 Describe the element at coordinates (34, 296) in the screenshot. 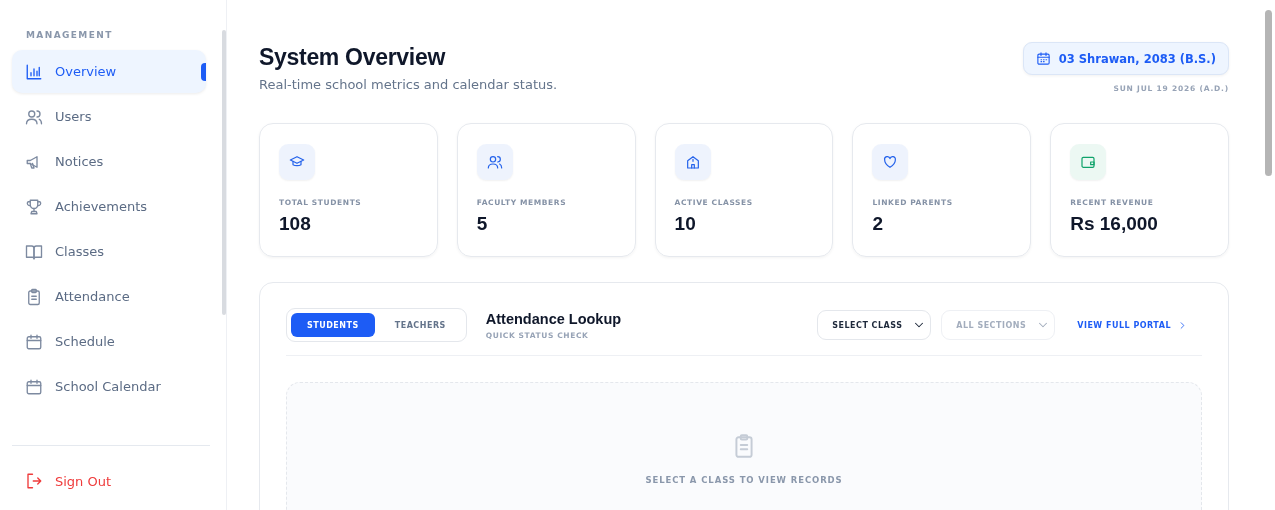

I see `clipboard-icon` at that location.